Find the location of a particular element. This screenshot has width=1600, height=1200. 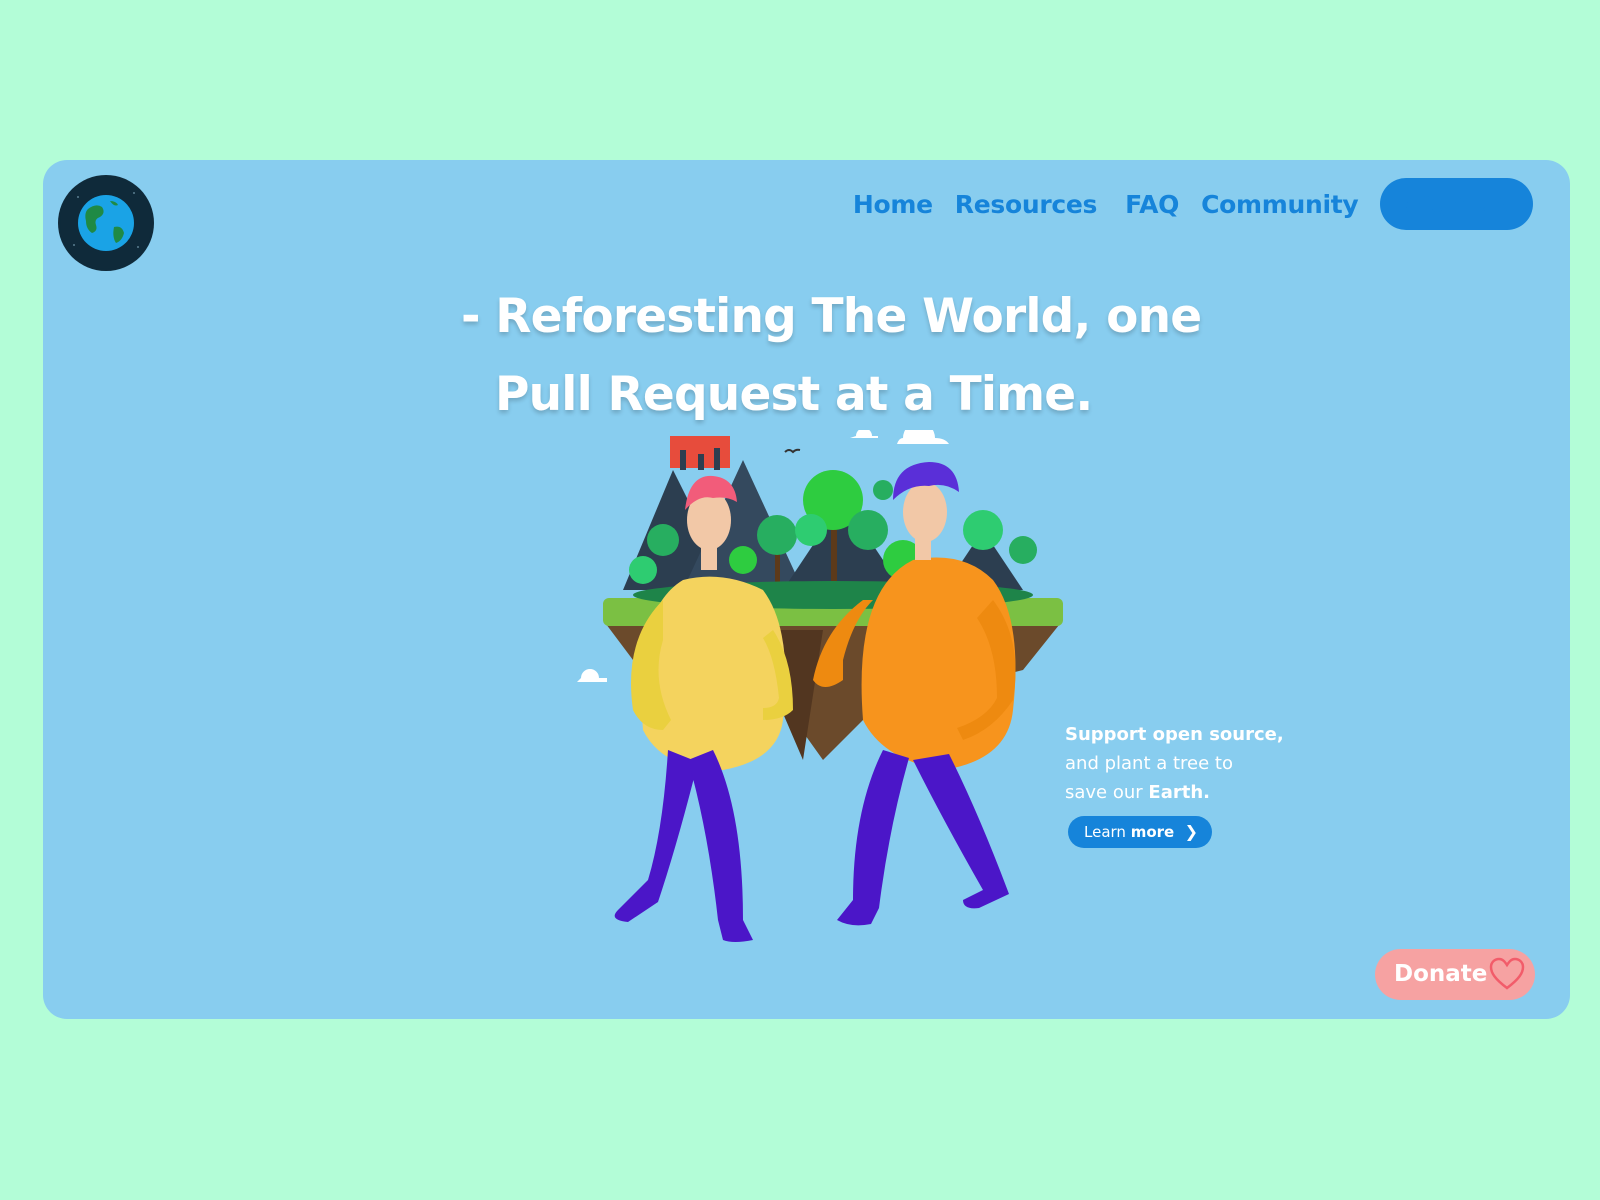

donate-label: Donate is located at coordinates (1441, 974).